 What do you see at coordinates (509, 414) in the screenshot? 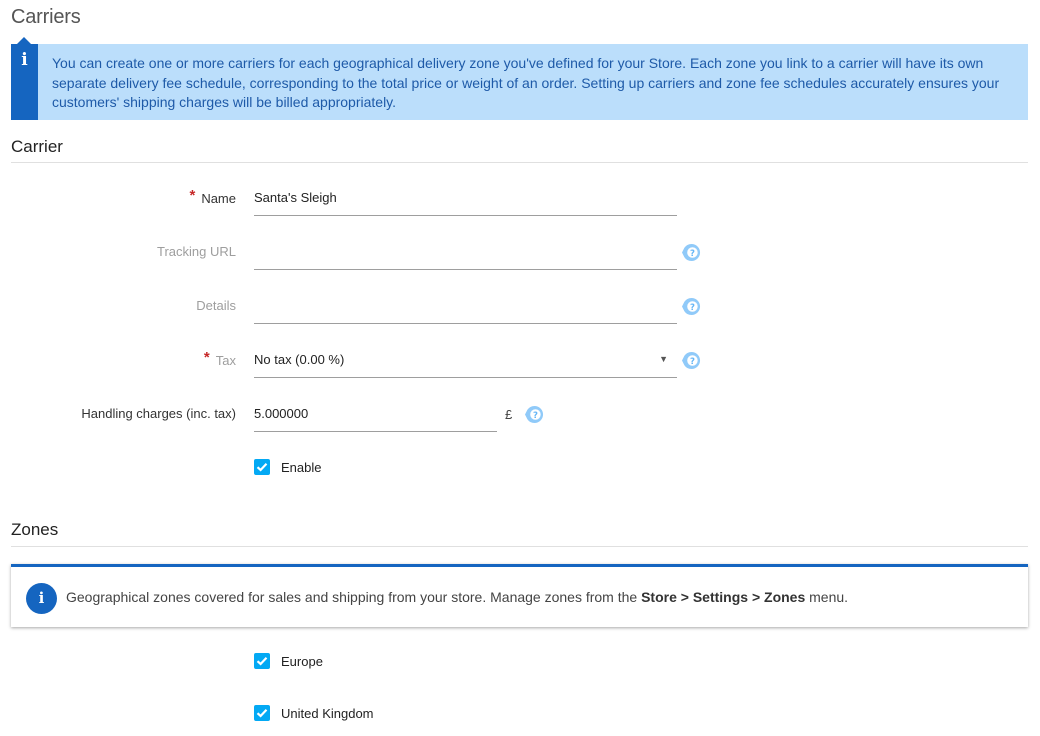
I see `currency-symbol: £` at bounding box center [509, 414].